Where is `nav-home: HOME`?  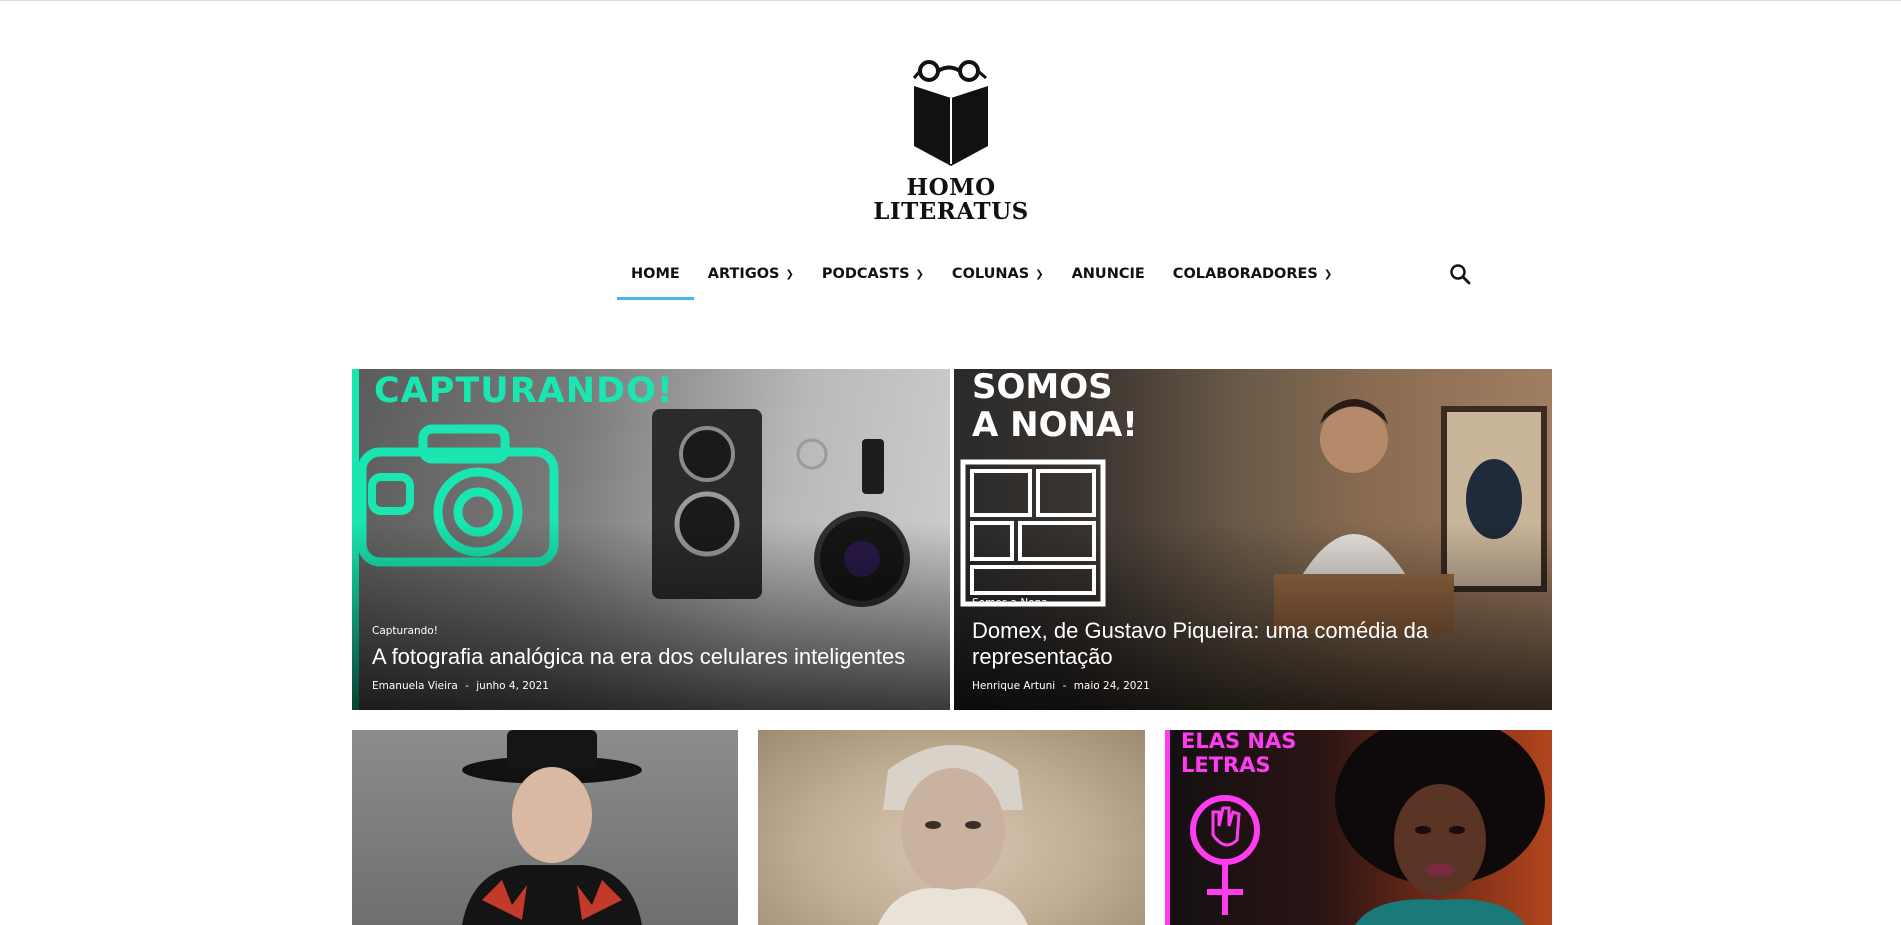
nav-home: HOME is located at coordinates (655, 279).